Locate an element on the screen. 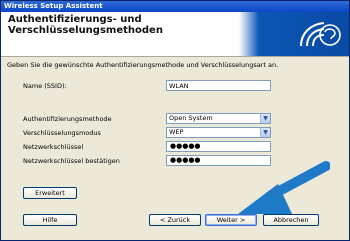 The image size is (350, 241). page-title-line1: Authentifizierungs- und is located at coordinates (75, 19).